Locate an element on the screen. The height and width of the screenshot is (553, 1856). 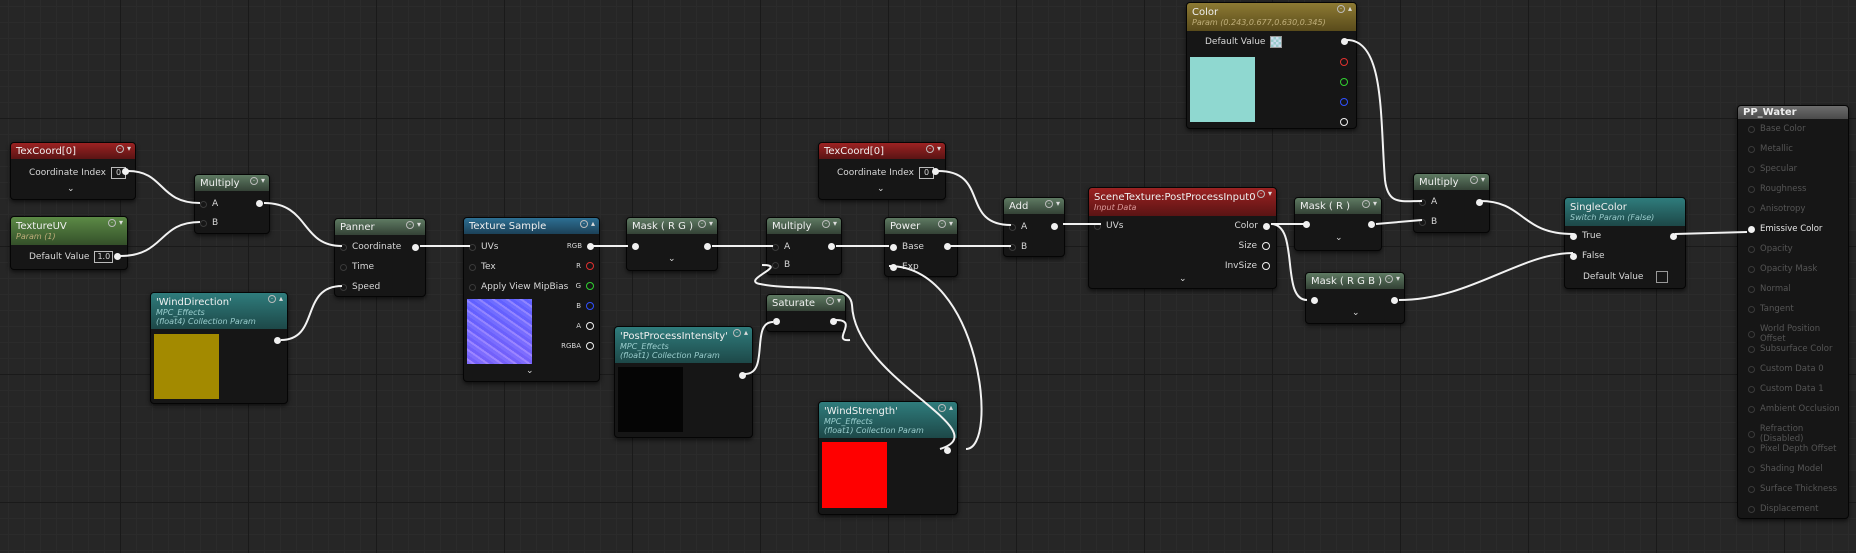
input-pin-b: B is located at coordinates (209, 223).